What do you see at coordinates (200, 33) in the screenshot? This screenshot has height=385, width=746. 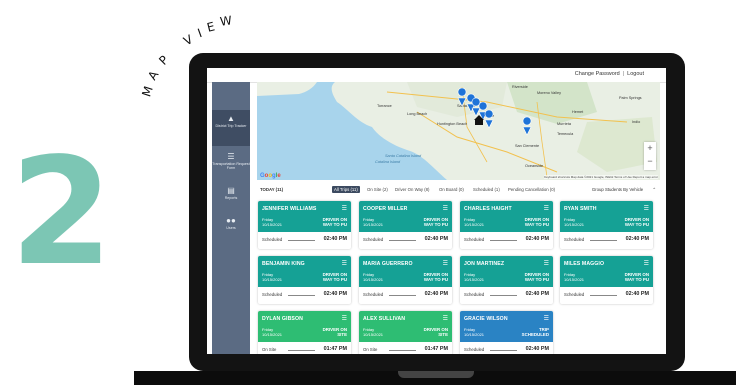 I see `caption-letter: I` at bounding box center [200, 33].